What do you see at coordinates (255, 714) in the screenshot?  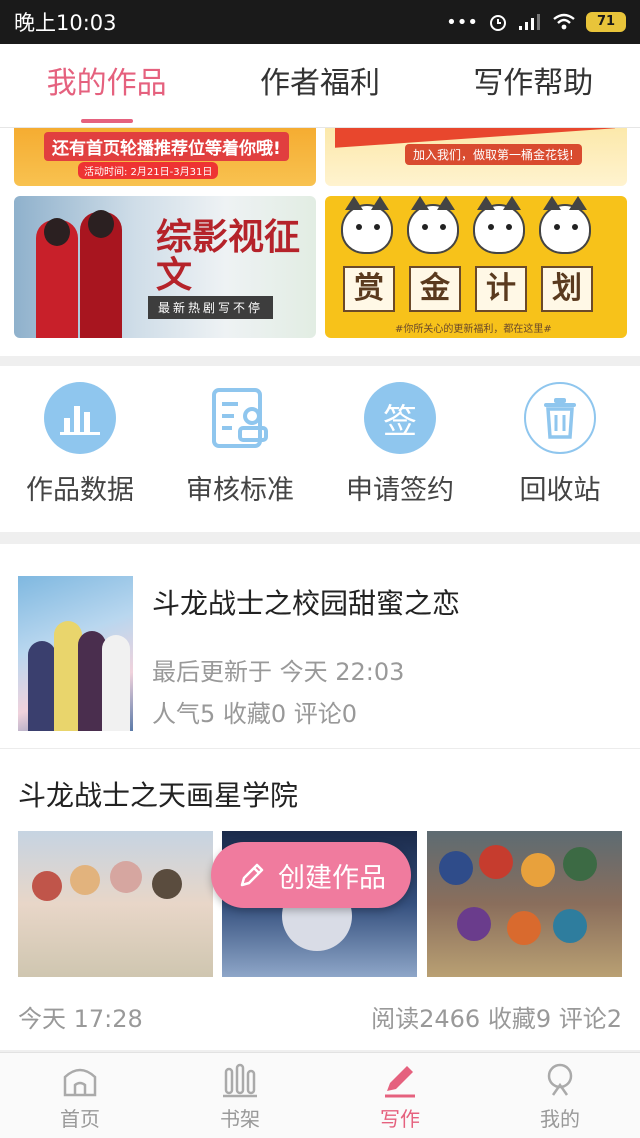 I see `work-stats: 人气5 收藏0 评论0` at bounding box center [255, 714].